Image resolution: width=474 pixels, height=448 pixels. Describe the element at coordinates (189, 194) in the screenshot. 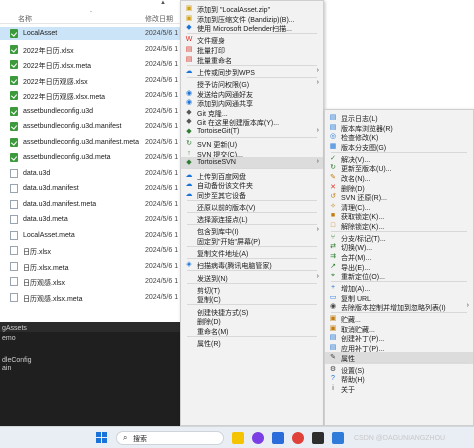

I see `baidu-icon: ☁` at that location.